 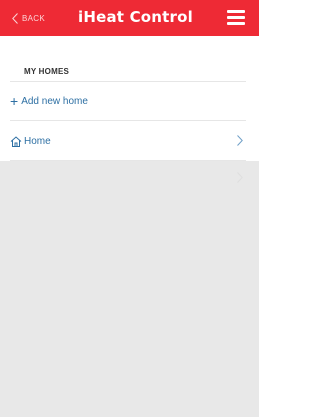 What do you see at coordinates (128, 101) in the screenshot?
I see `add-new-home-button: + Add new home` at bounding box center [128, 101].